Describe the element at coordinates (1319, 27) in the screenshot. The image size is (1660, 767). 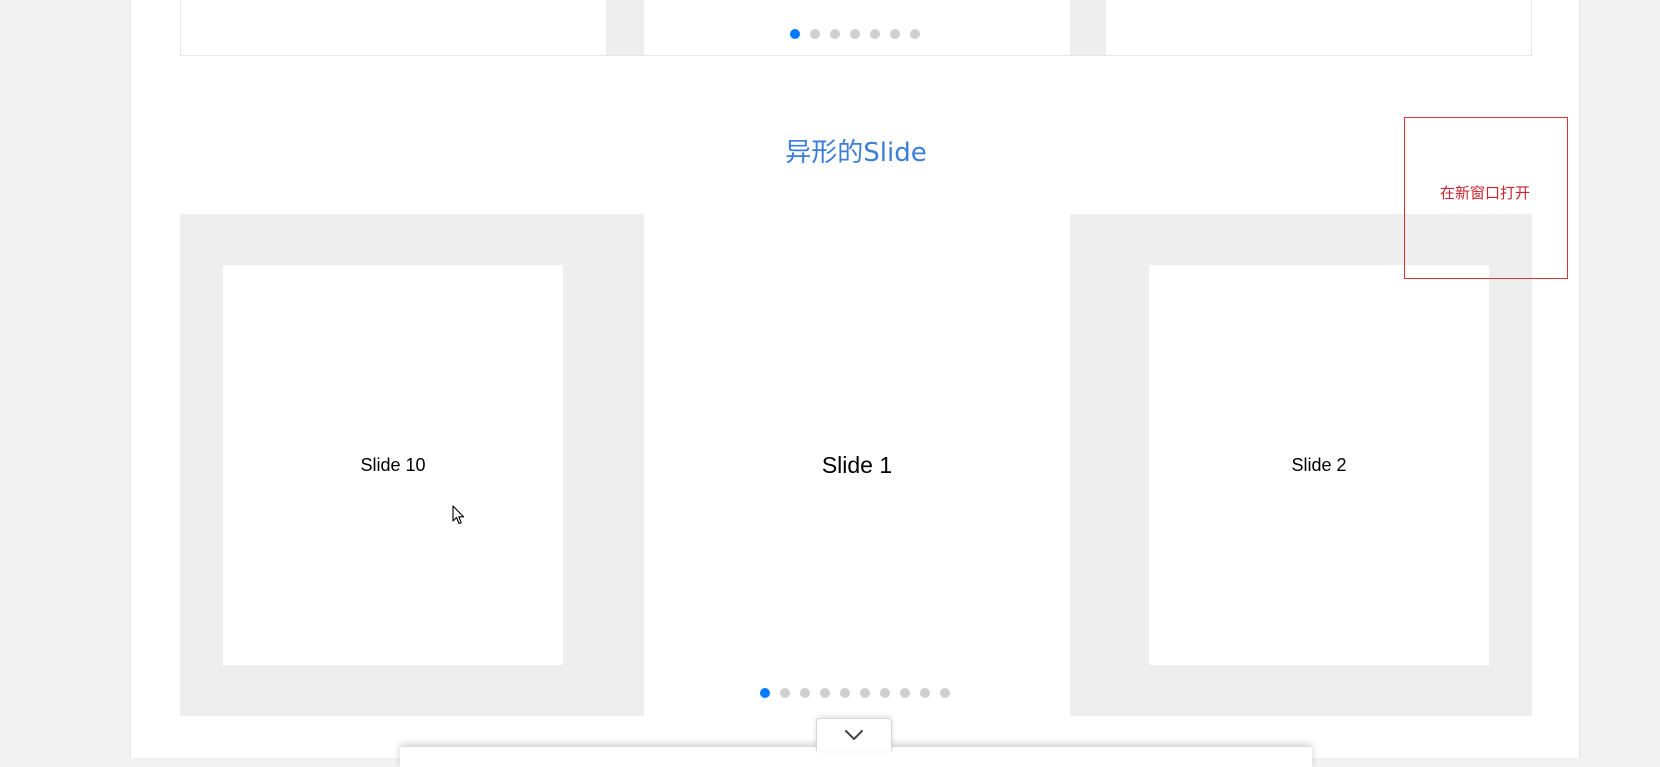
I see `top-slide-right` at that location.